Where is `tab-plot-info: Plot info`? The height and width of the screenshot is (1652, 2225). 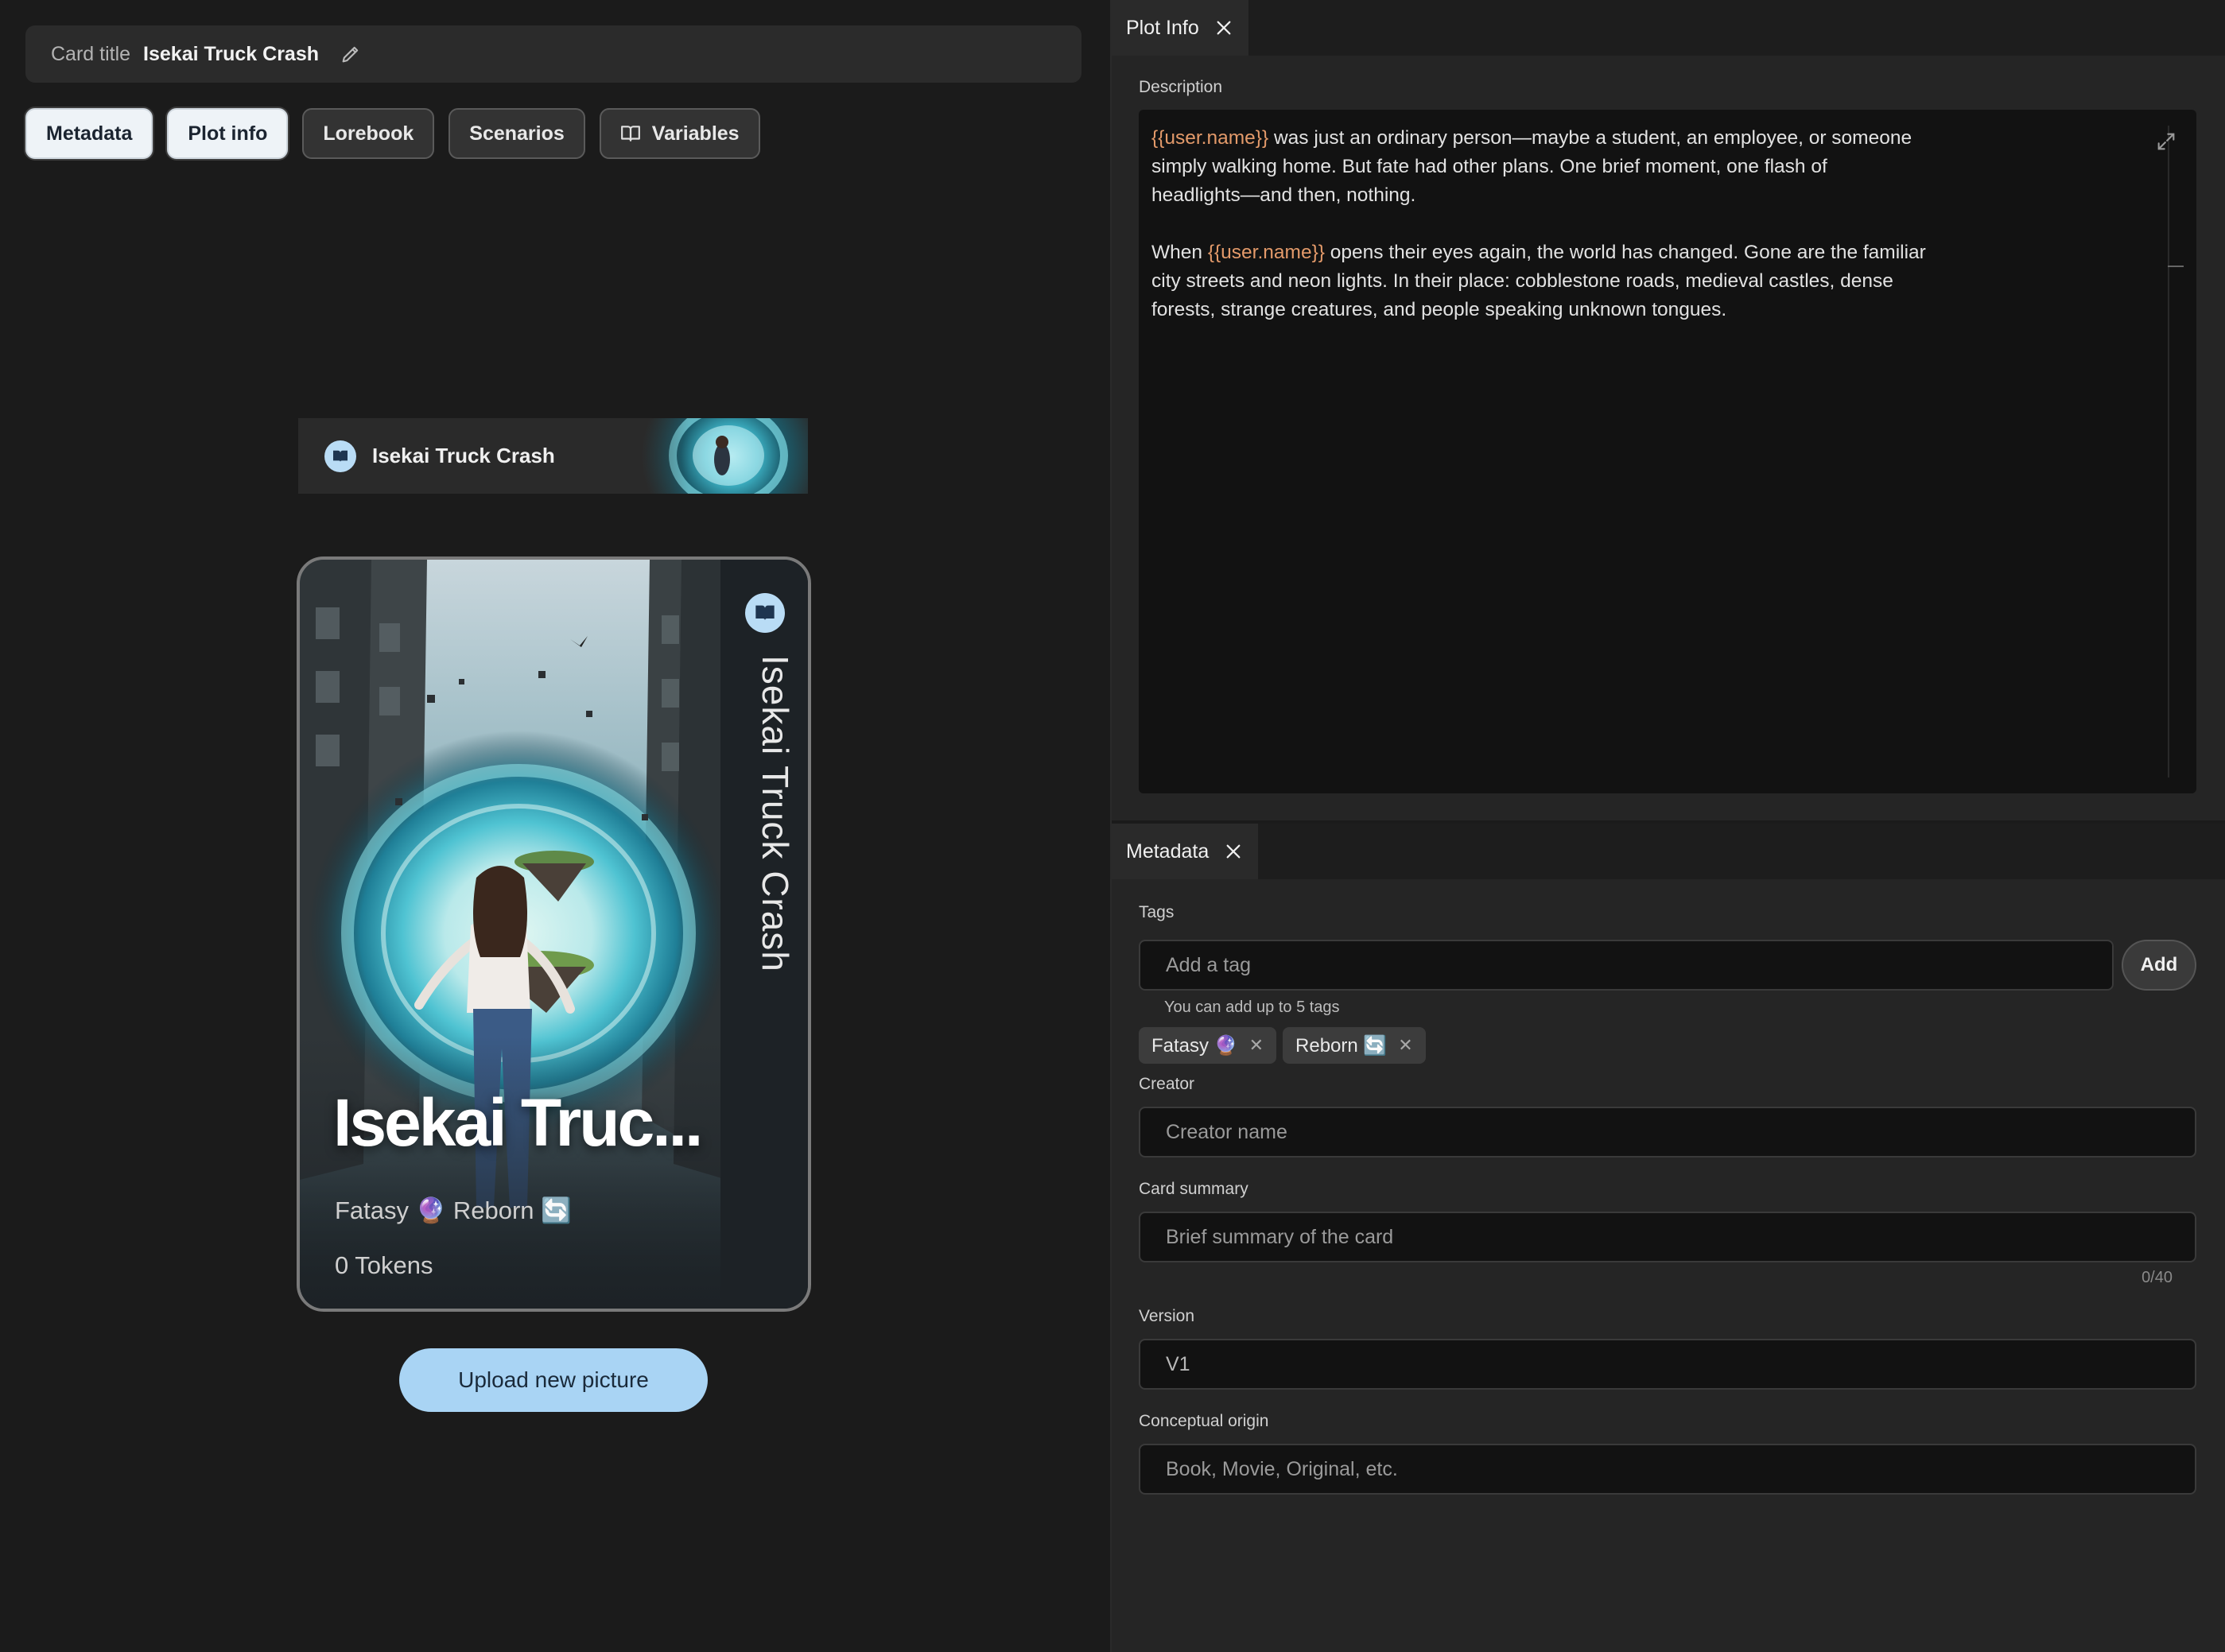 tab-plot-info: Plot info is located at coordinates (228, 133).